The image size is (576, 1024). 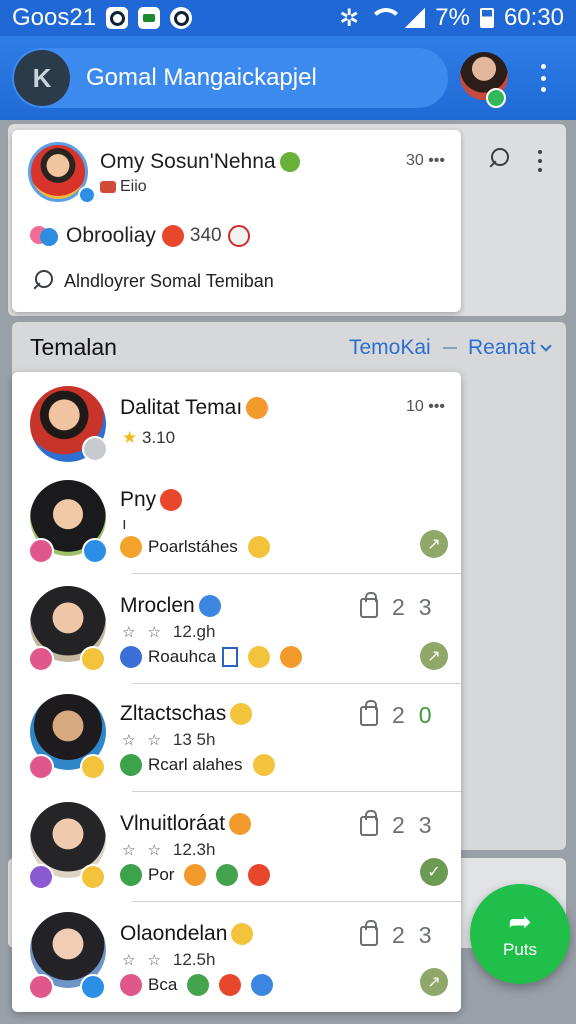 I want to click on post-search-field: Alndloyrer Somal Temiban, so click(x=153, y=281).